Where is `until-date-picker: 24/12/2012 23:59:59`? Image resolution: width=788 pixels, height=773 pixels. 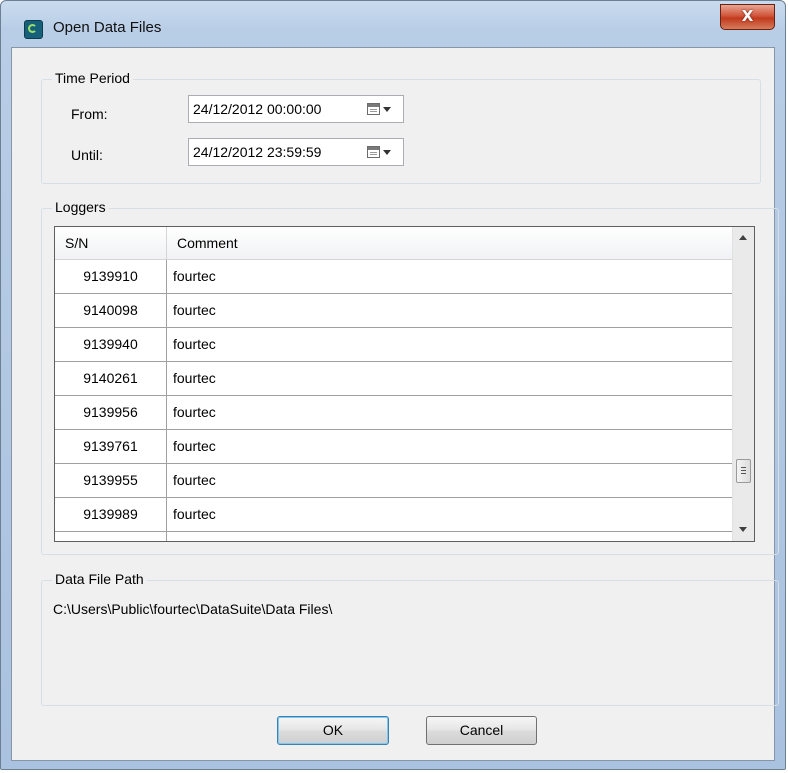
until-date-picker: 24/12/2012 23:59:59 is located at coordinates (296, 152).